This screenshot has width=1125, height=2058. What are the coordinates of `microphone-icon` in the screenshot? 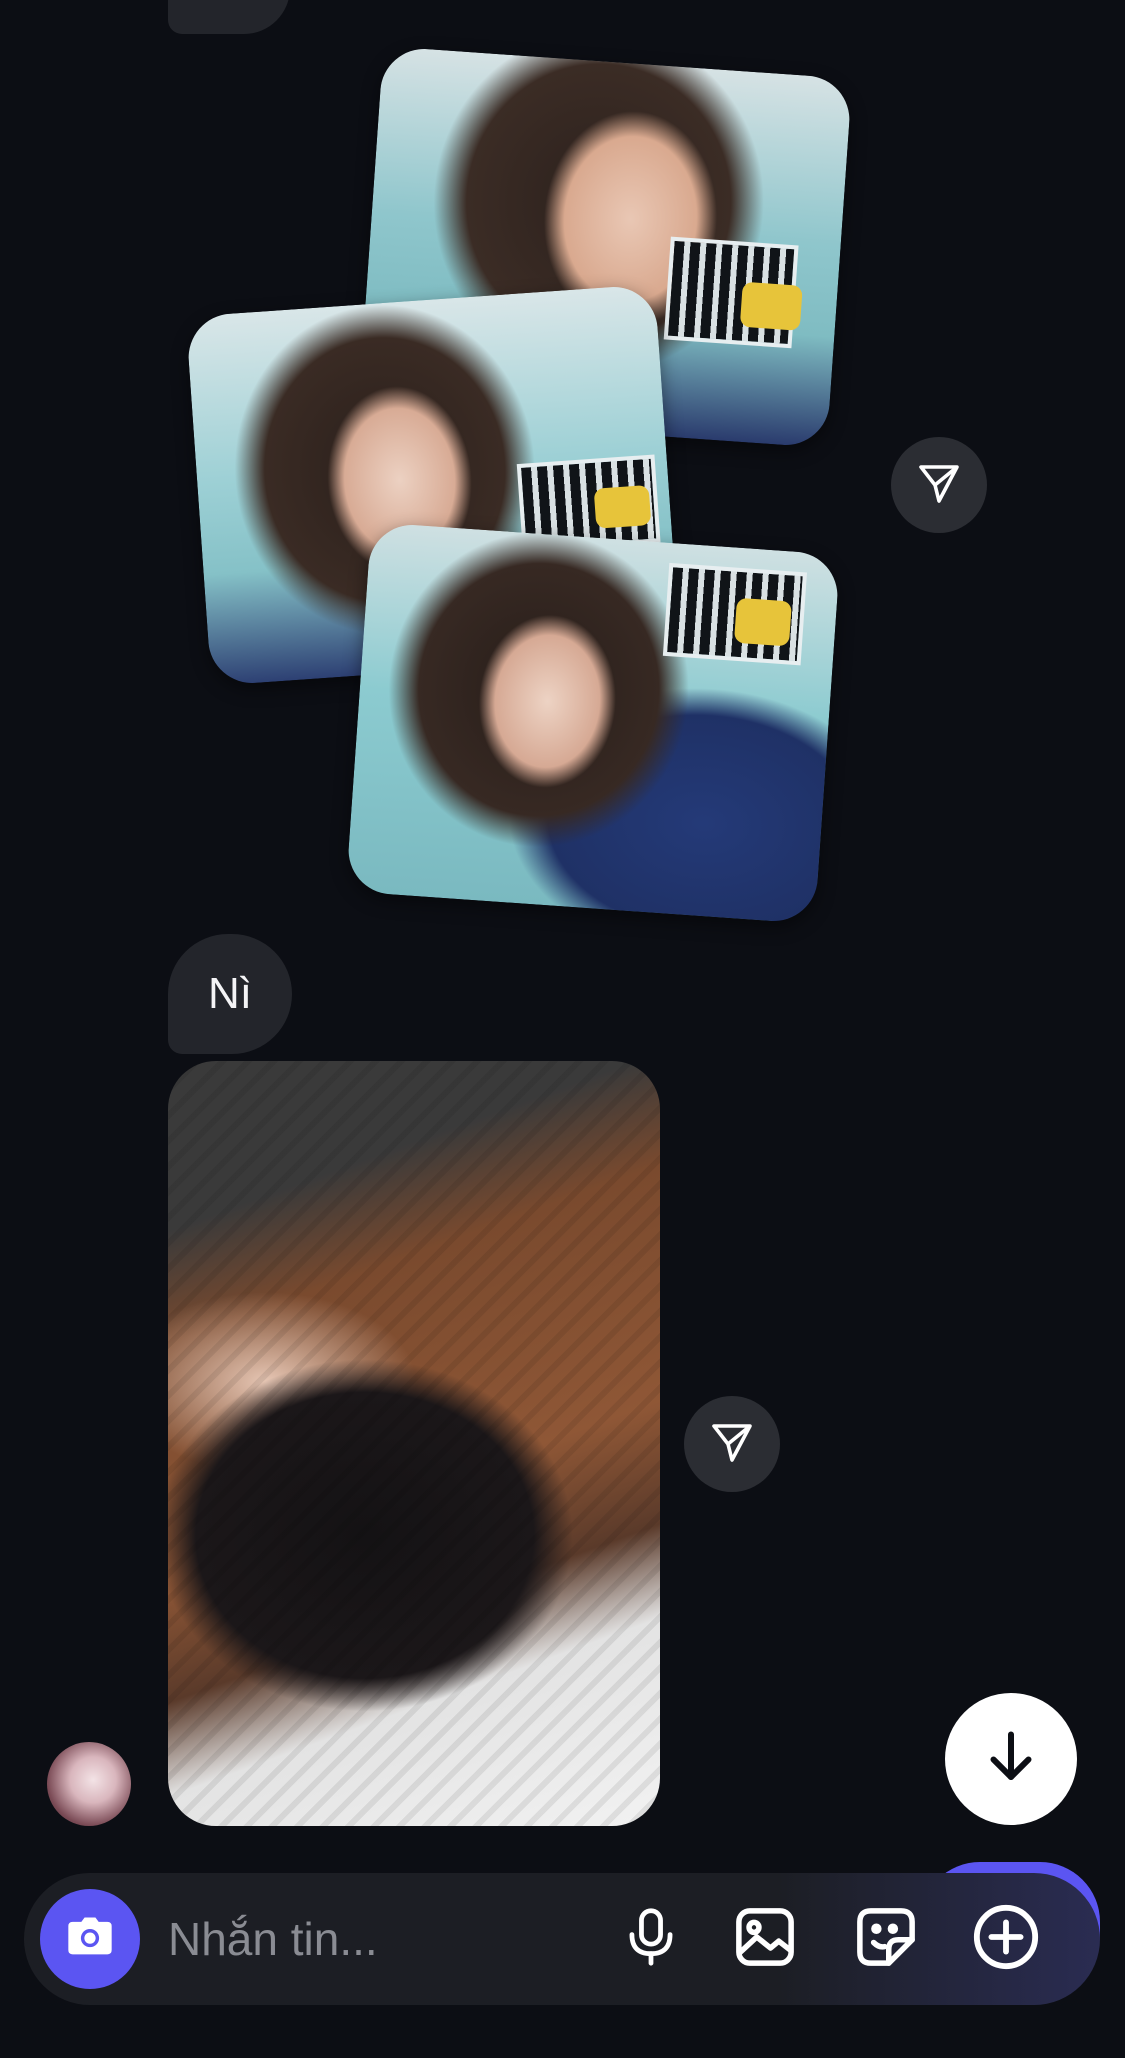 It's located at (651, 1939).